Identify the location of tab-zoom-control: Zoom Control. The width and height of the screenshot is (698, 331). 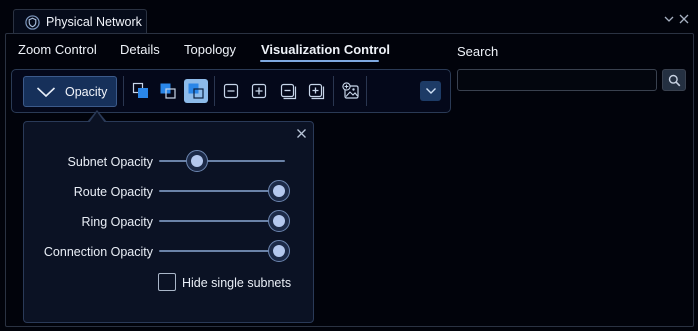
(57, 49).